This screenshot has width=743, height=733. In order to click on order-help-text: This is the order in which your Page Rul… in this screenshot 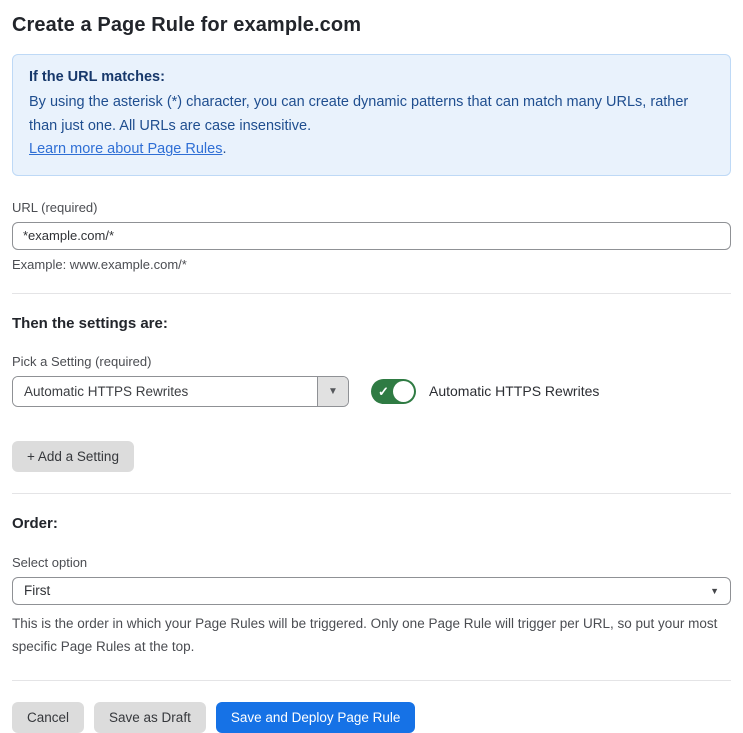, I will do `click(365, 634)`.